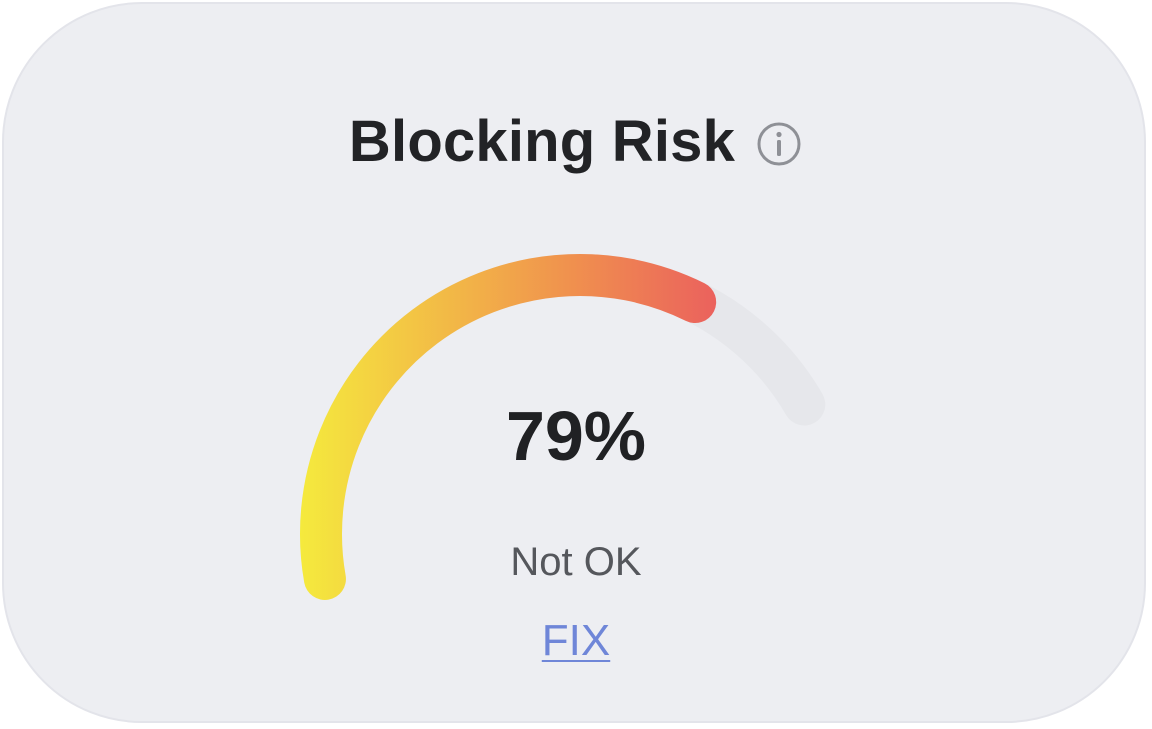 The width and height of the screenshot is (1152, 729). I want to click on gauge-value: 79%, so click(576, 436).